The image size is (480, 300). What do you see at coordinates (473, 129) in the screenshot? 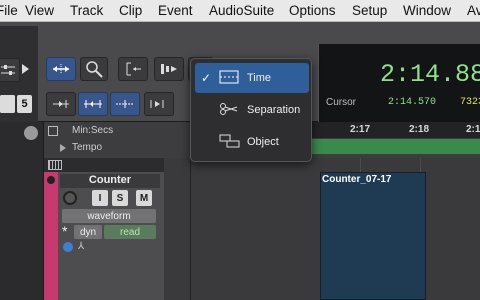
I see `tick-label: 2:19` at bounding box center [473, 129].